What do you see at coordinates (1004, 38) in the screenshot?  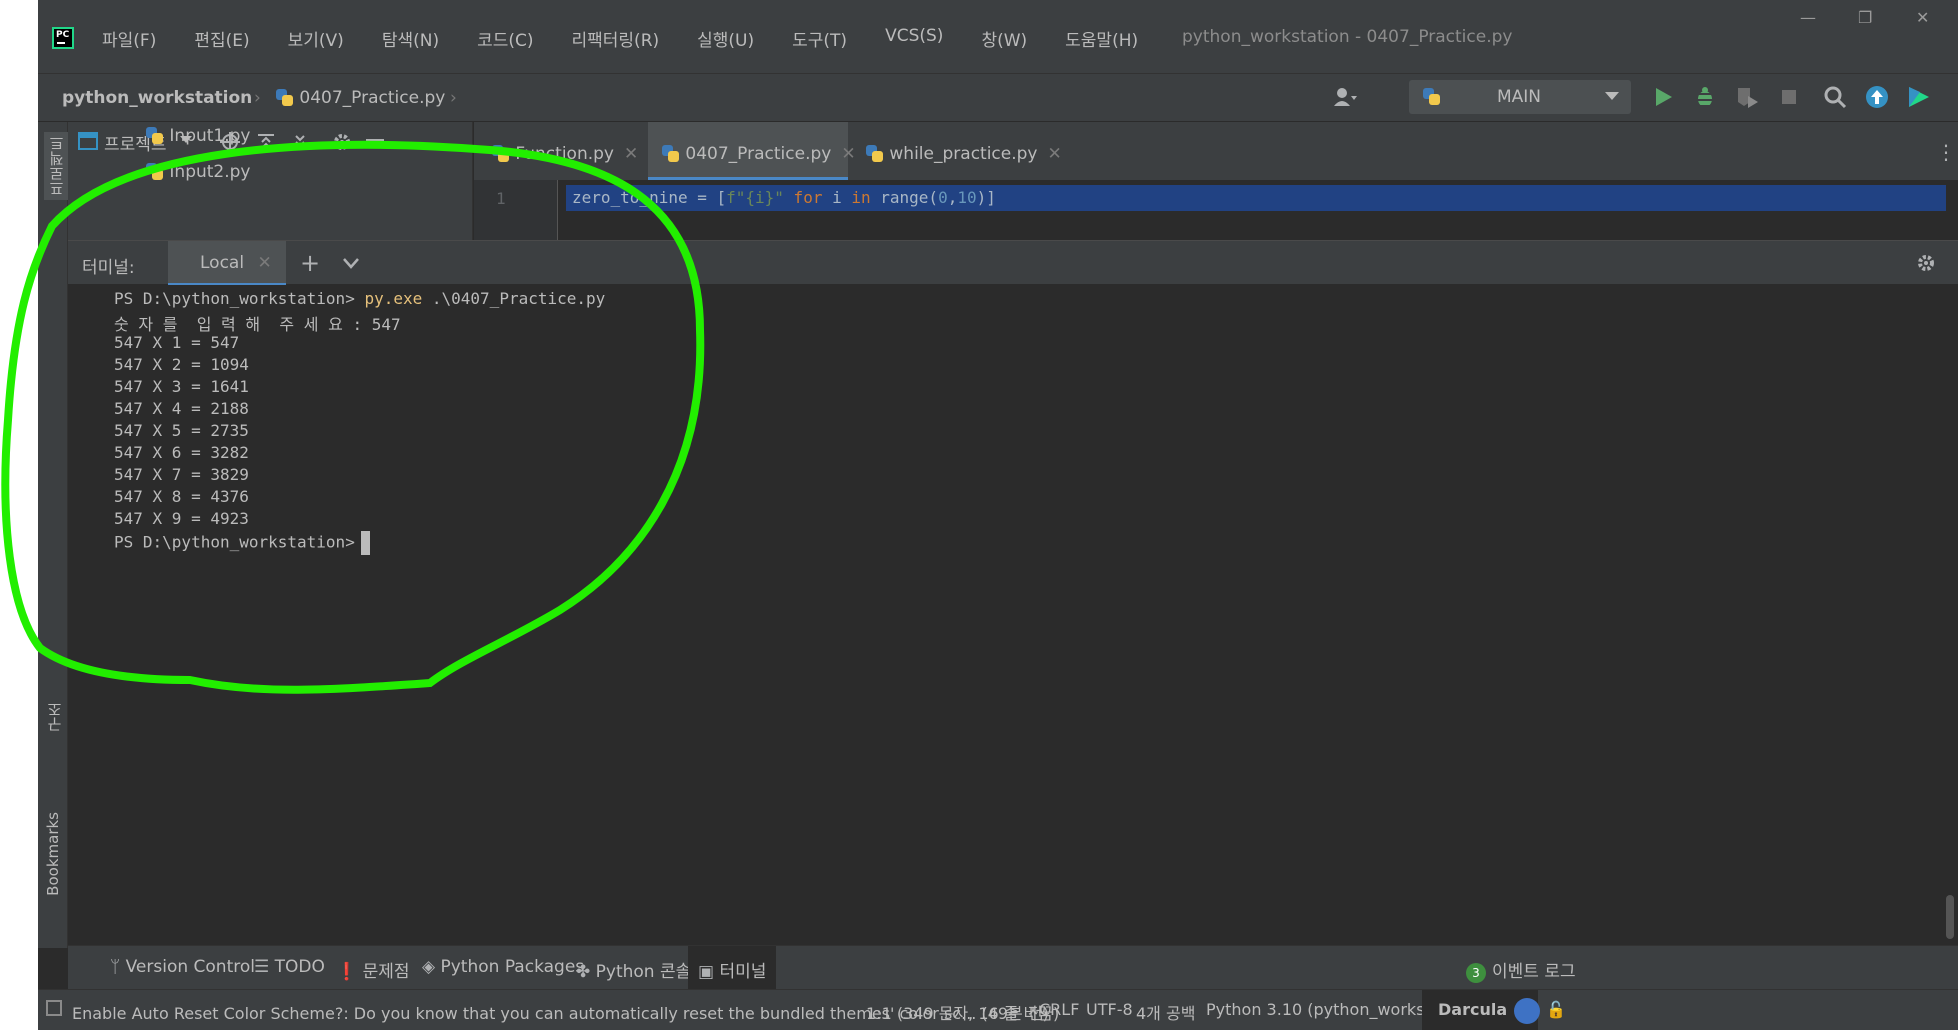 I see `menu-window: 창(W)` at bounding box center [1004, 38].